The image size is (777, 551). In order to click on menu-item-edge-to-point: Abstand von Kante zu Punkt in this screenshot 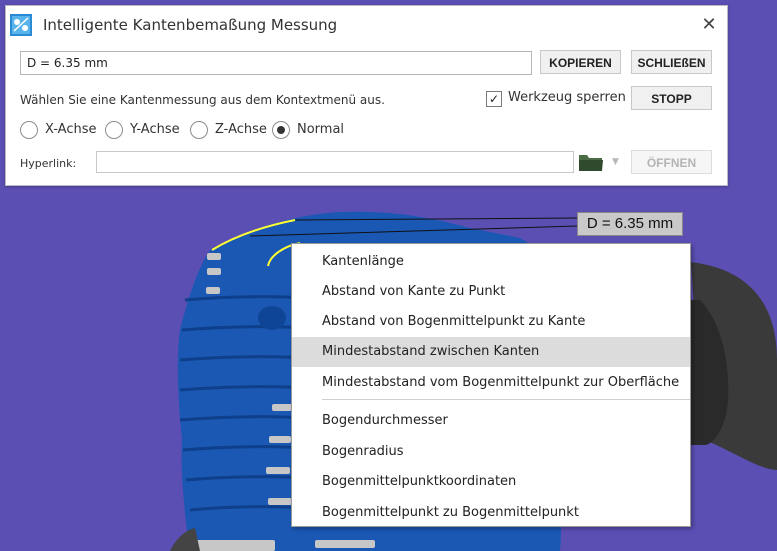, I will do `click(491, 292)`.